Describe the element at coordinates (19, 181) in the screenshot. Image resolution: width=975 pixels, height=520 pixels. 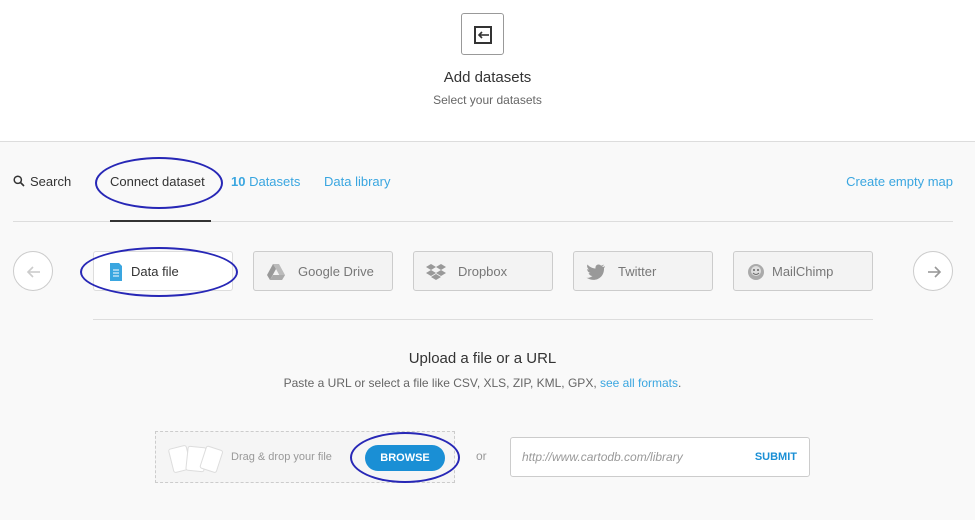
I see `search-icon` at that location.